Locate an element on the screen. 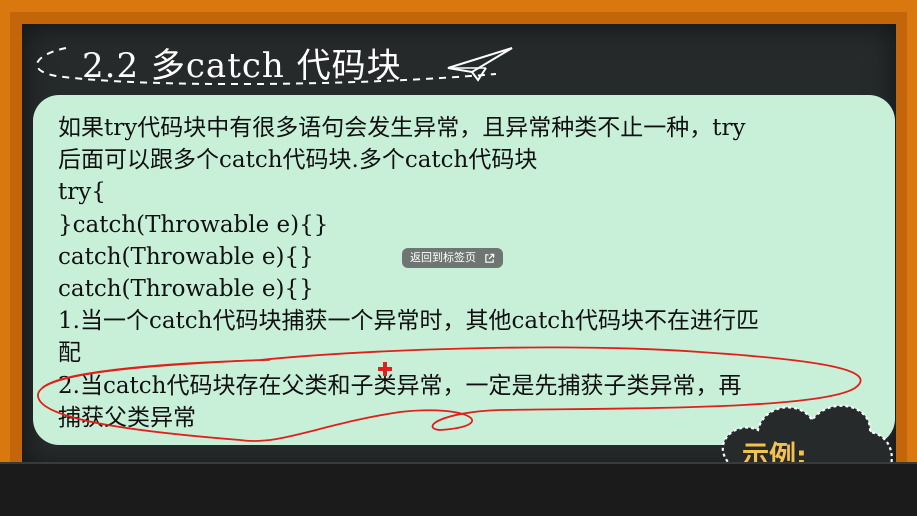  rule-line: 配 is located at coordinates (69, 353).